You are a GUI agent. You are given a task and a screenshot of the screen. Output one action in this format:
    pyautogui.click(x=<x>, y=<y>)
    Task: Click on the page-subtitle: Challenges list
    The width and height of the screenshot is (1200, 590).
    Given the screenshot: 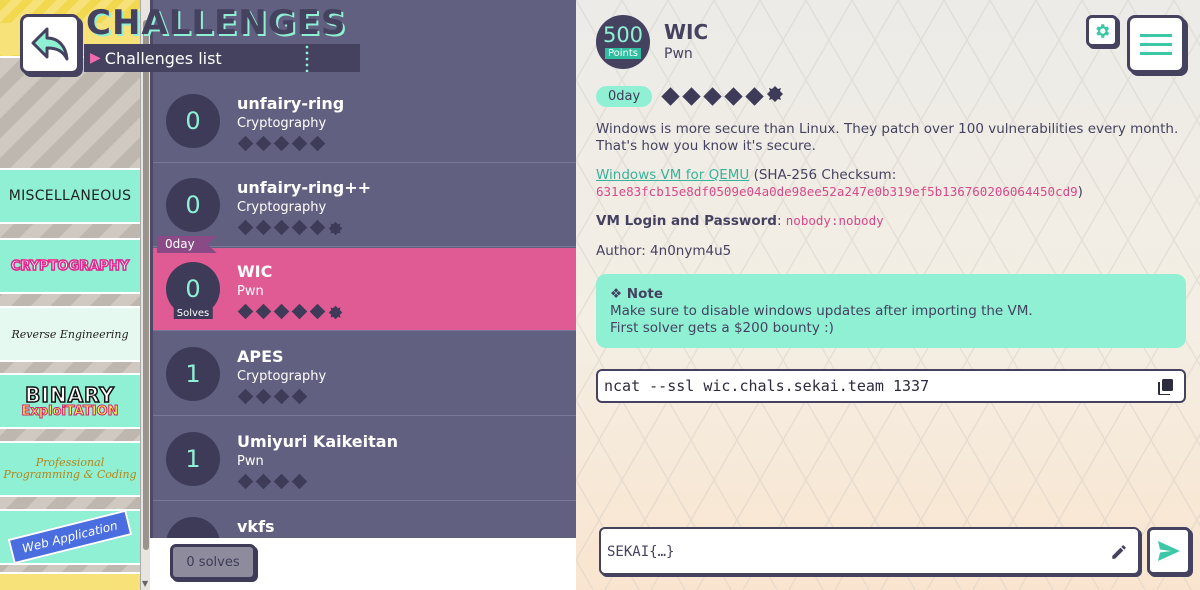 What is the action you would take?
    pyautogui.click(x=163, y=58)
    